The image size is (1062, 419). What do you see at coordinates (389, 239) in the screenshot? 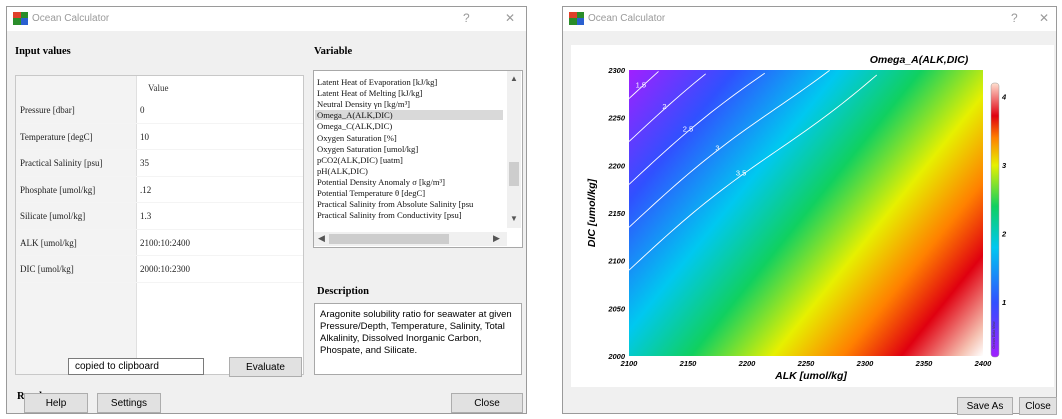
I see `h-scrollbar-thumb` at bounding box center [389, 239].